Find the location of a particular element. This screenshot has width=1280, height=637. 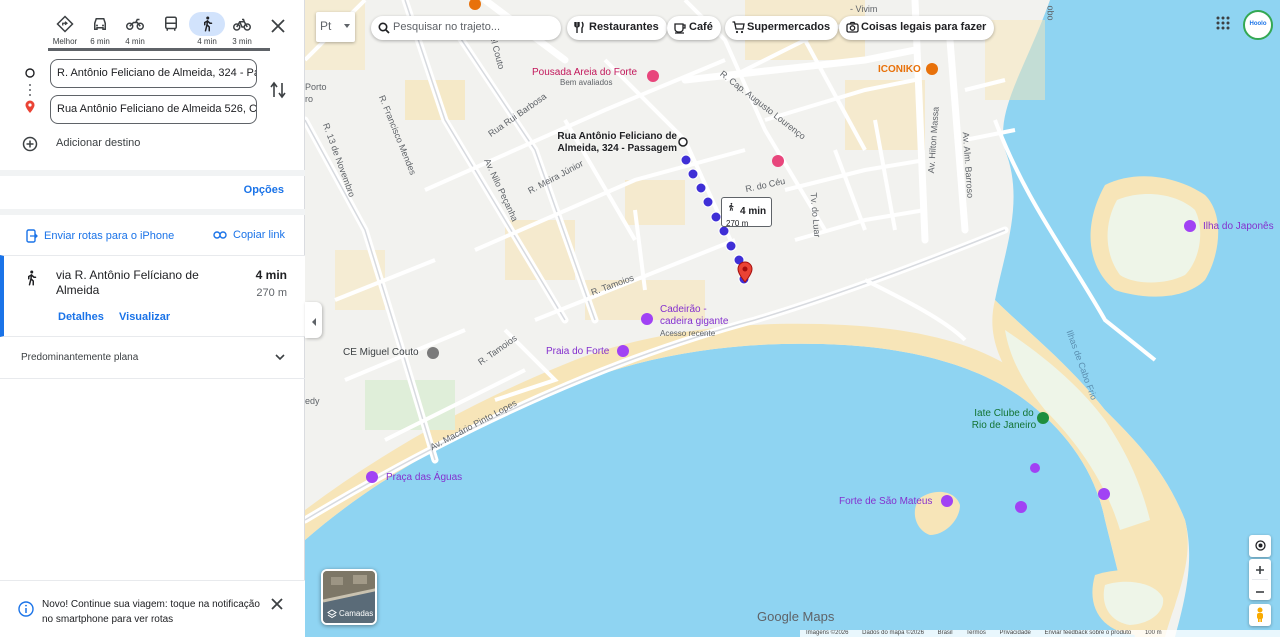

collapse-panel-button is located at coordinates (313, 320).